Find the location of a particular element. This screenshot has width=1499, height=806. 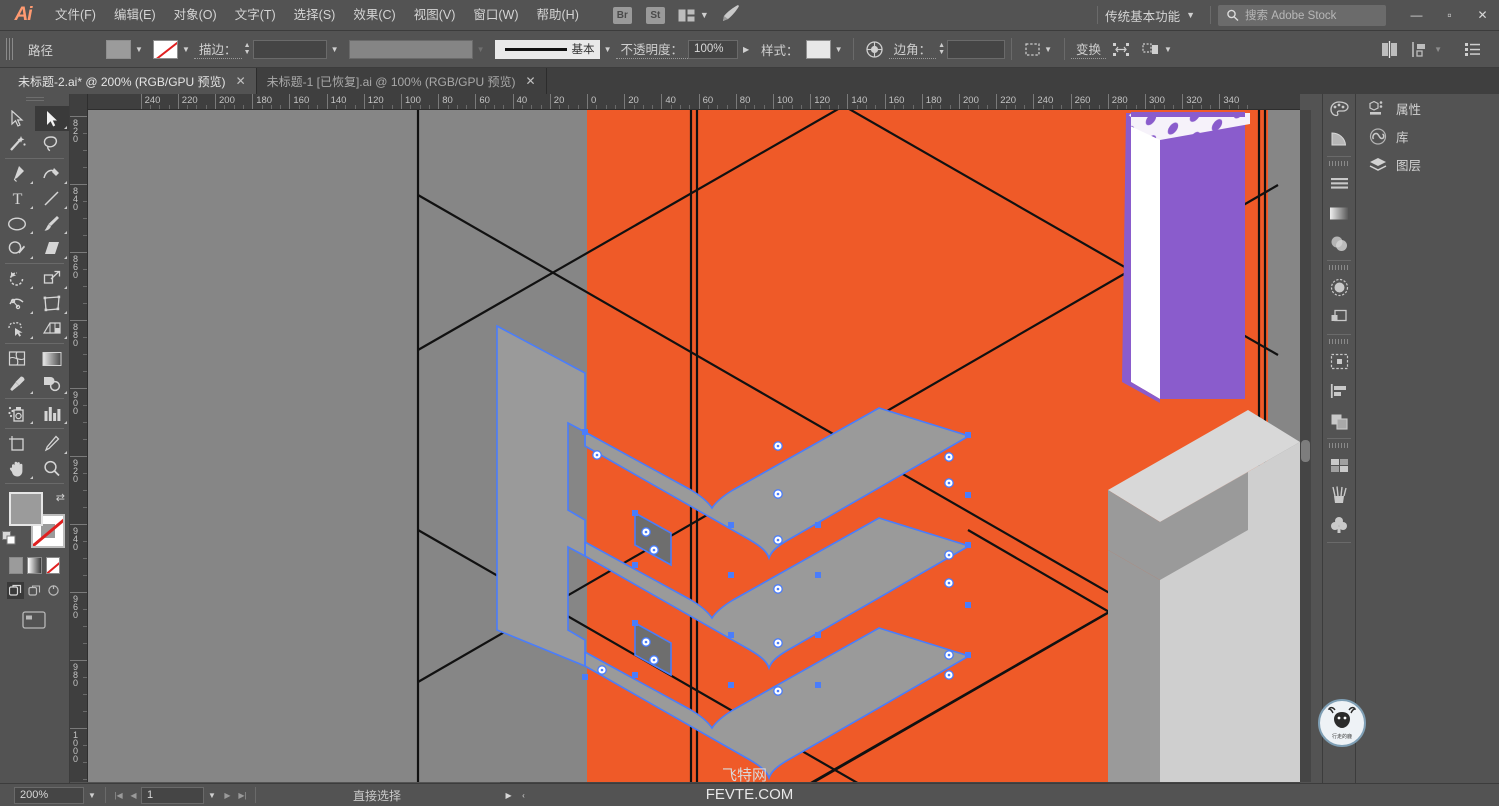

fill-swatch is located at coordinates (119, 49).